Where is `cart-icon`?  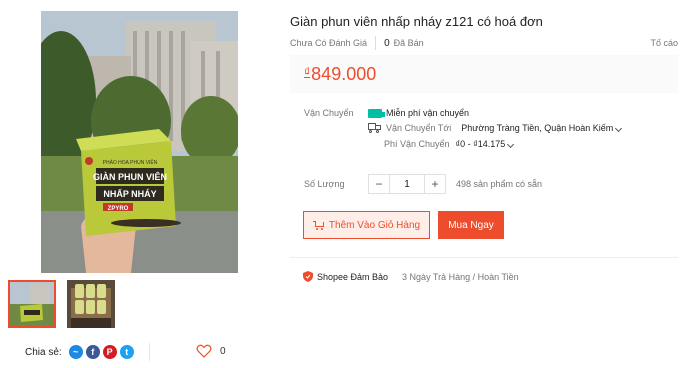
cart-icon is located at coordinates (318, 225).